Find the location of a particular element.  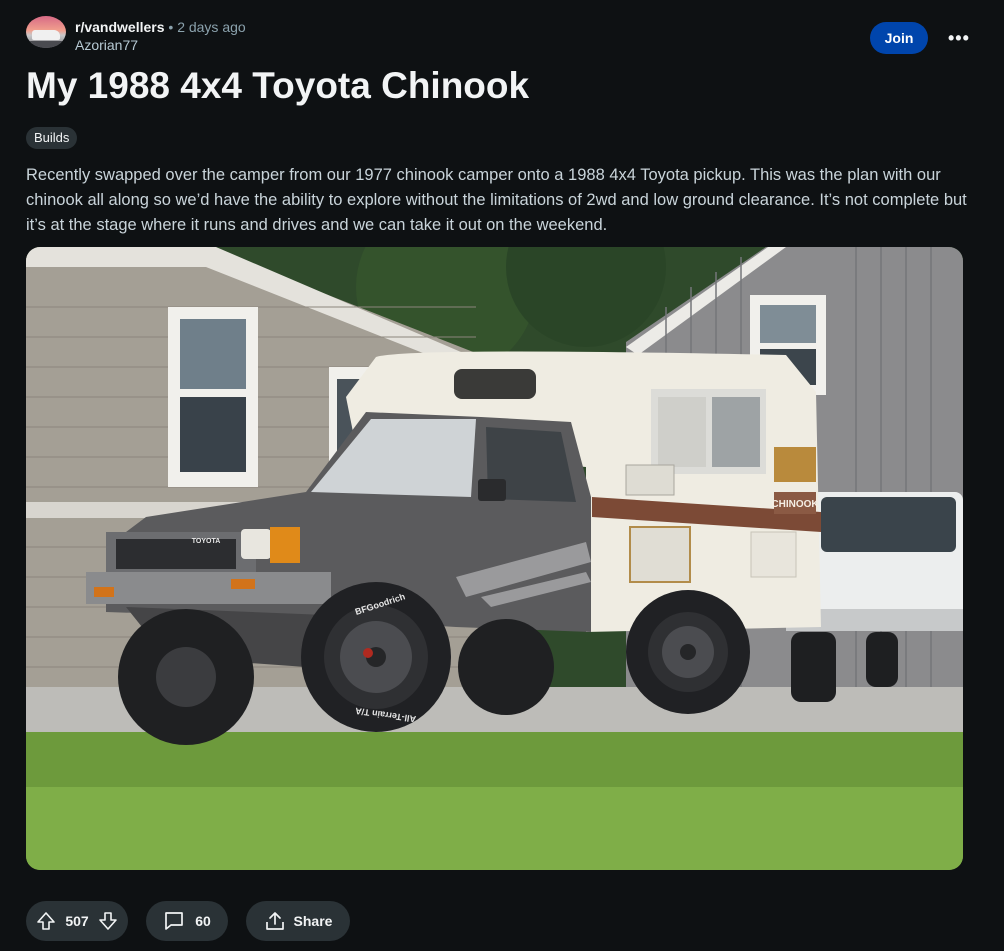

share-icon is located at coordinates (275, 921).